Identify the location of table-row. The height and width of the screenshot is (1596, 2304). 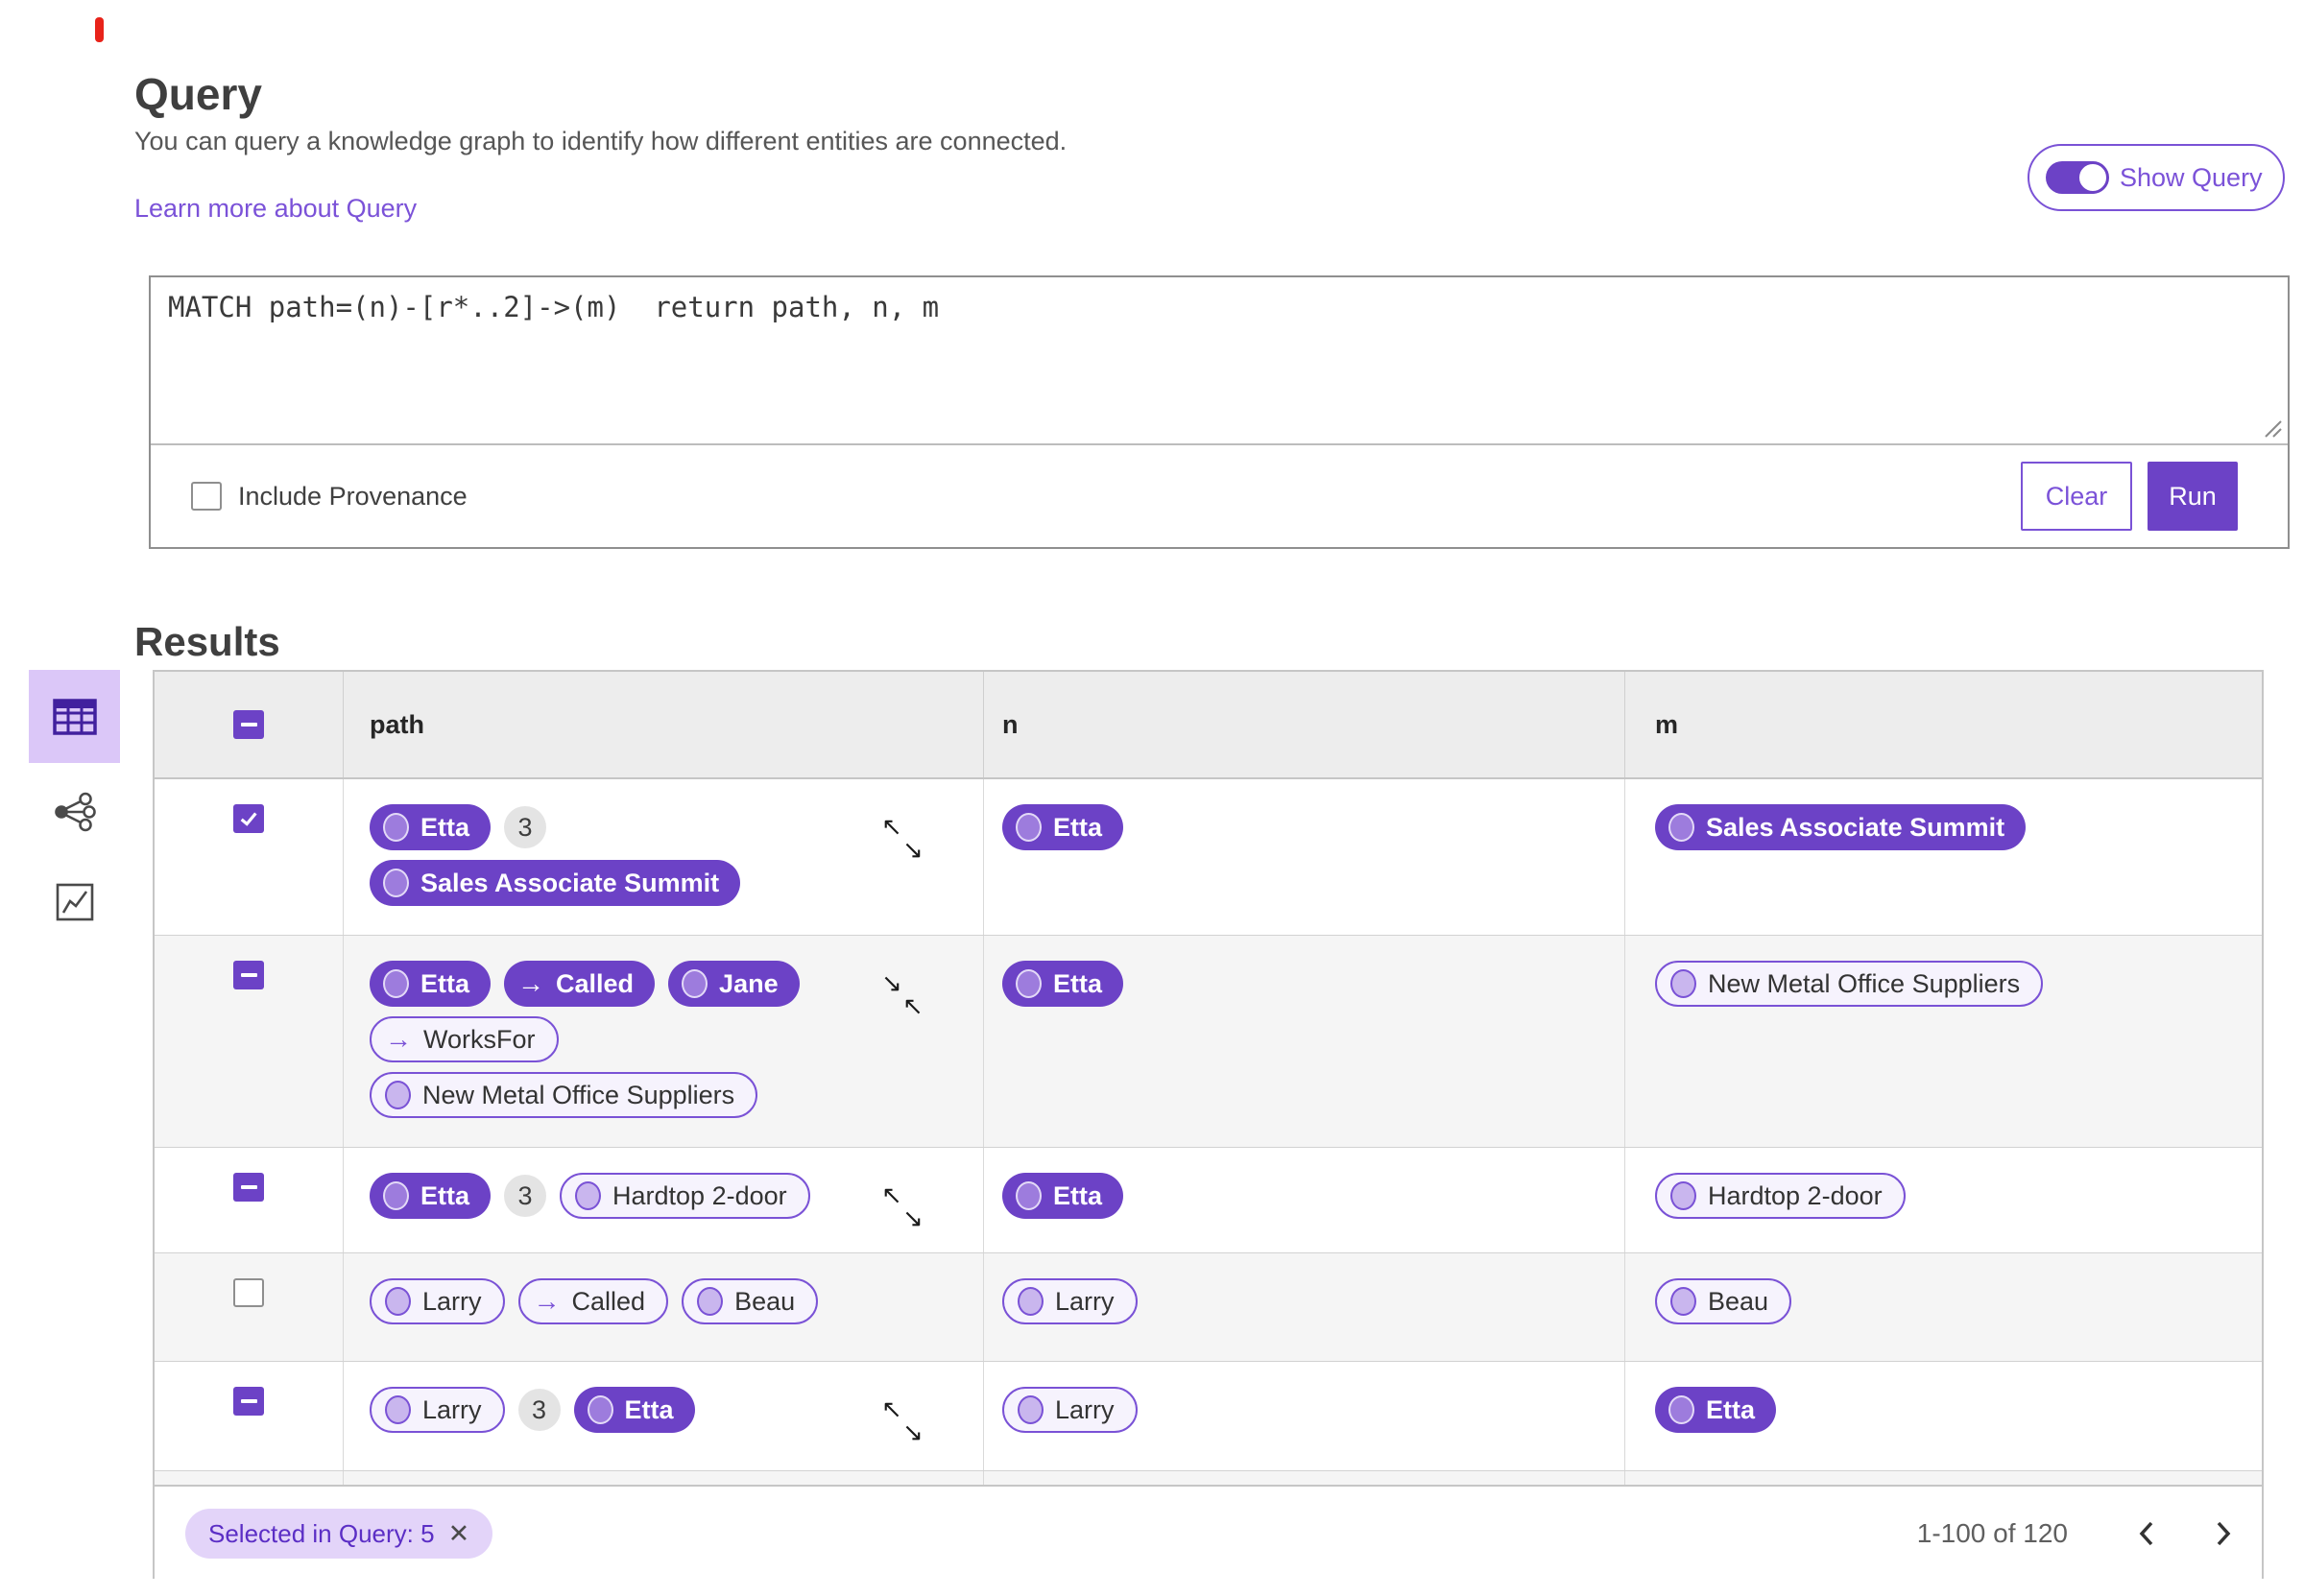
(1208, 1478).